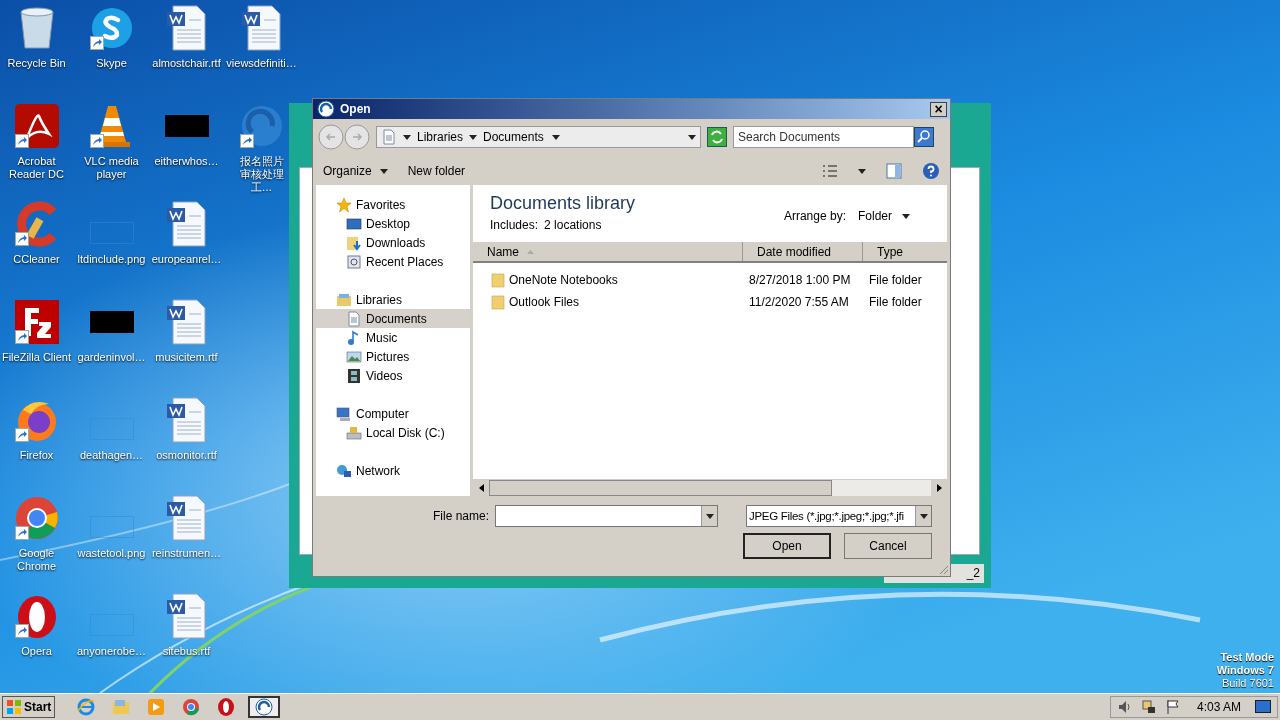 This screenshot has width=1280, height=720. I want to click on window-title: Open, so click(355, 109).